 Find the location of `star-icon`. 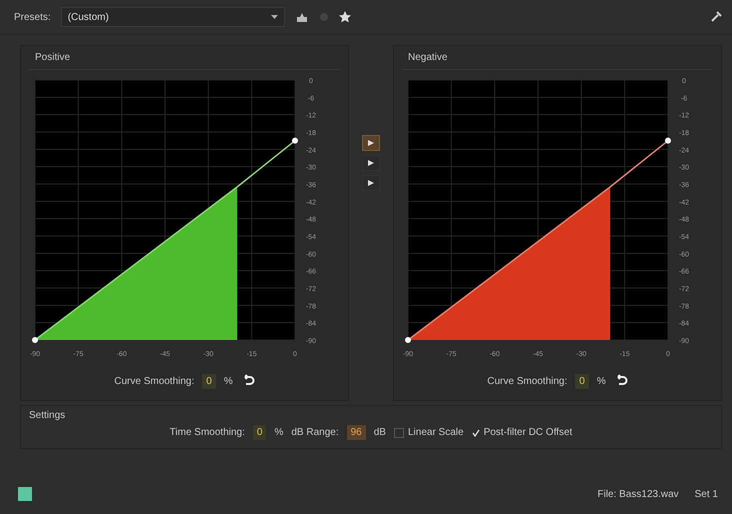

star-icon is located at coordinates (344, 17).